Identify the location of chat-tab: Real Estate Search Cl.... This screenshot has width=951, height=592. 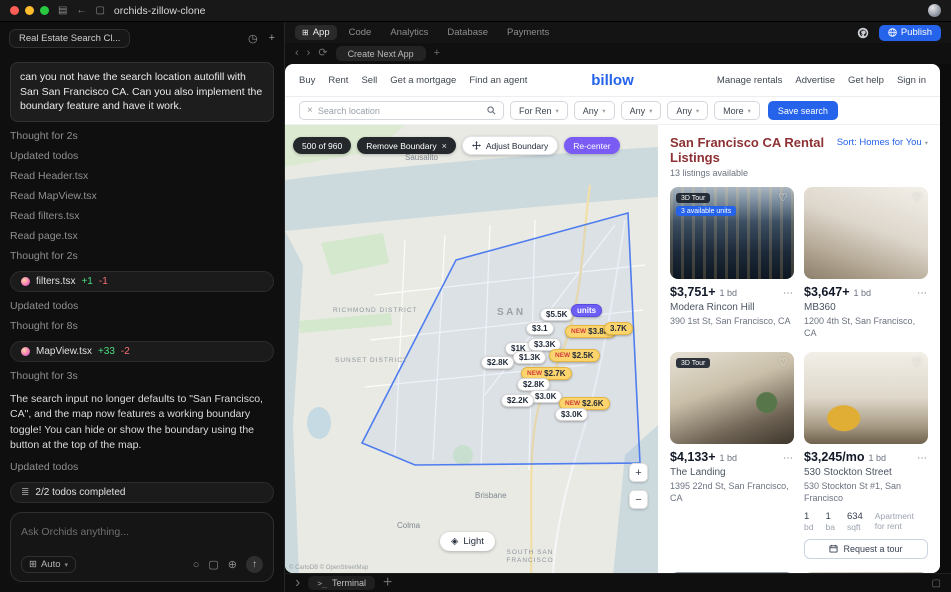
(70, 38).